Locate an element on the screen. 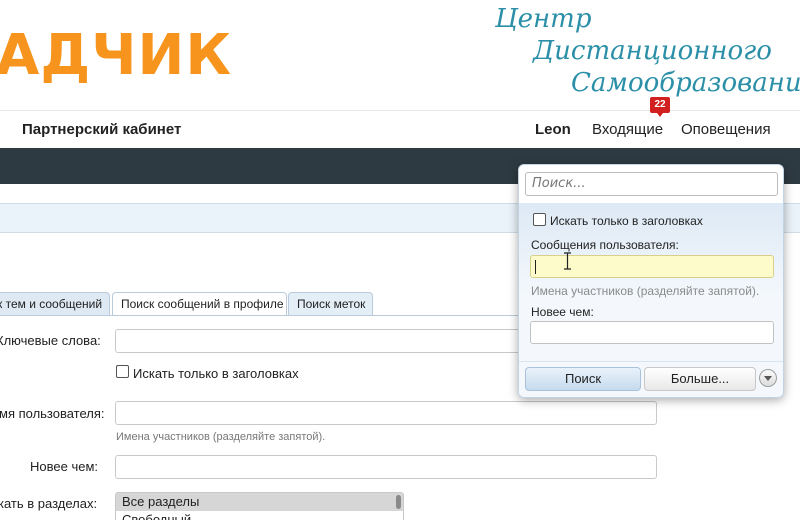 Image resolution: width=800 pixels, height=520 pixels. popup-titles-only-checkbox is located at coordinates (539, 219).